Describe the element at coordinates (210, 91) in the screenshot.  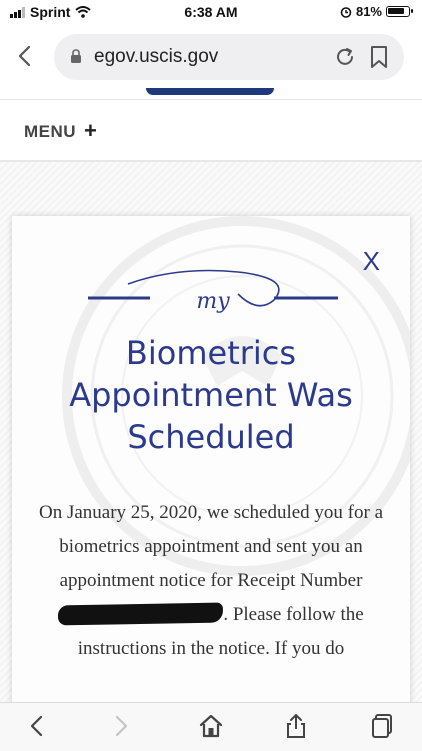
I see `nav-button-partial` at that location.